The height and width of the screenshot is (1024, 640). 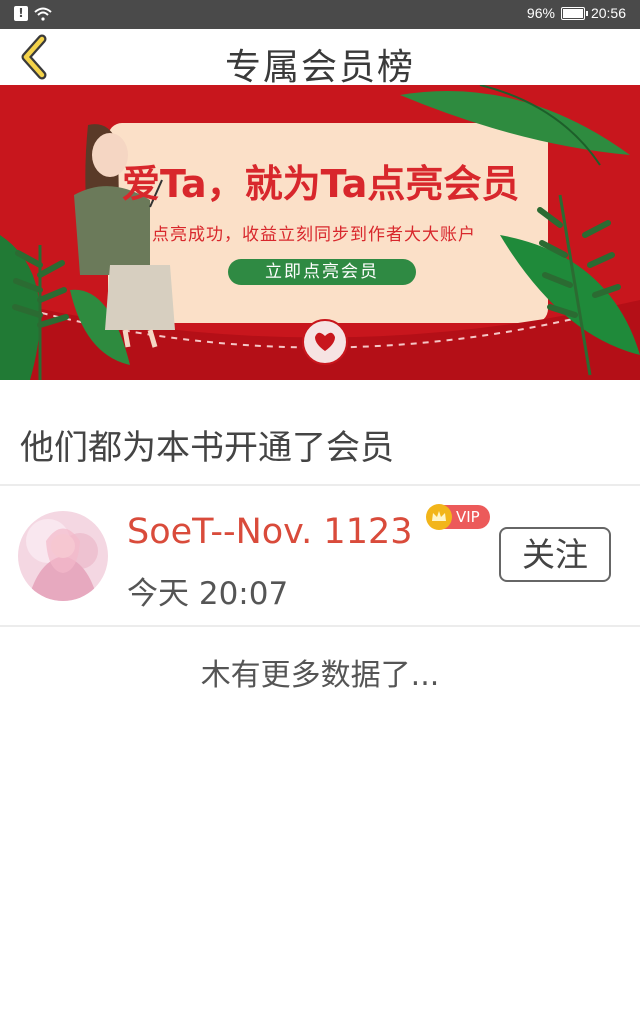 What do you see at coordinates (319, 67) in the screenshot?
I see `page-title: 专属会员榜` at bounding box center [319, 67].